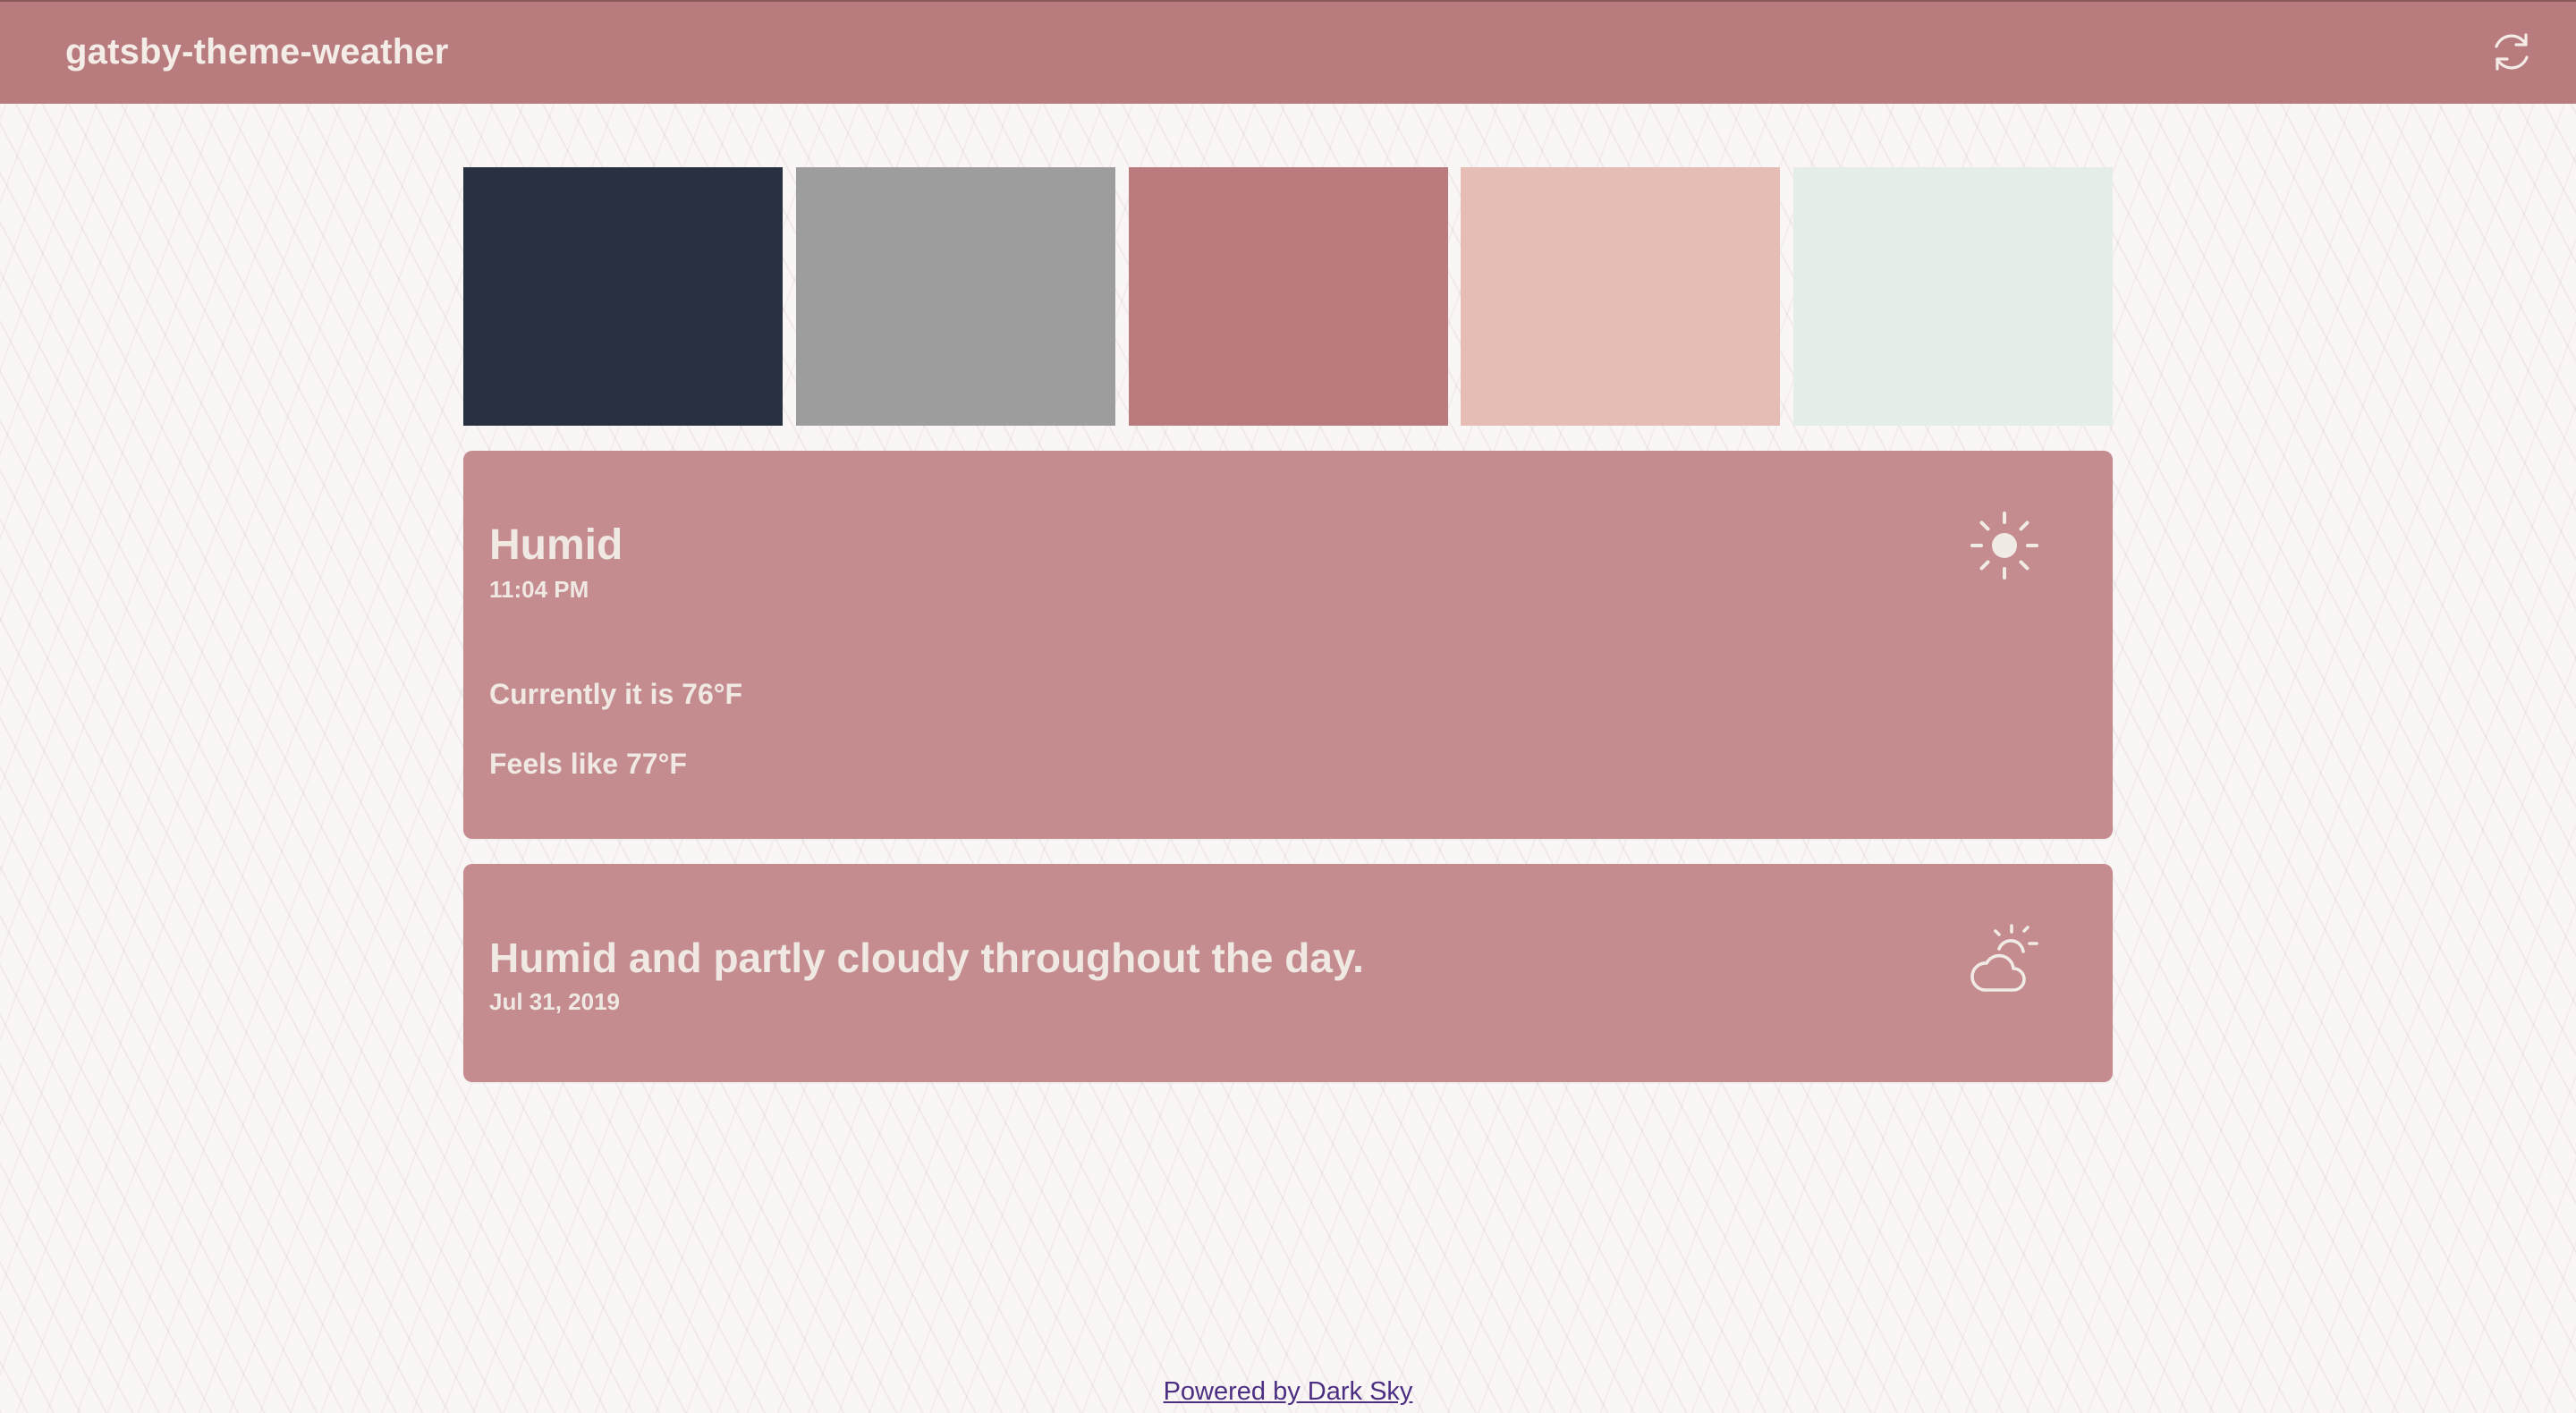 The width and height of the screenshot is (2576, 1413). Describe the element at coordinates (588, 764) in the screenshot. I see `feels-like-temperature: Feels like 77°F` at that location.